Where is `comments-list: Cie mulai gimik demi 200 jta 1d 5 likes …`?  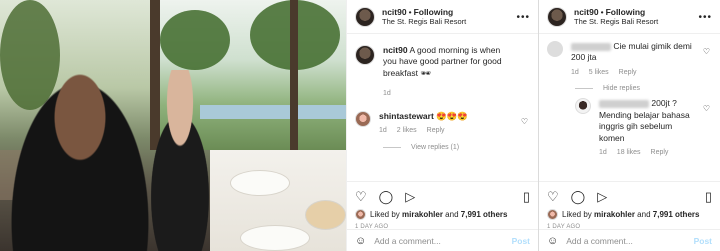
comments-list: Cie mulai gimik demi 200 jta 1d 5 likes … is located at coordinates (629, 108).